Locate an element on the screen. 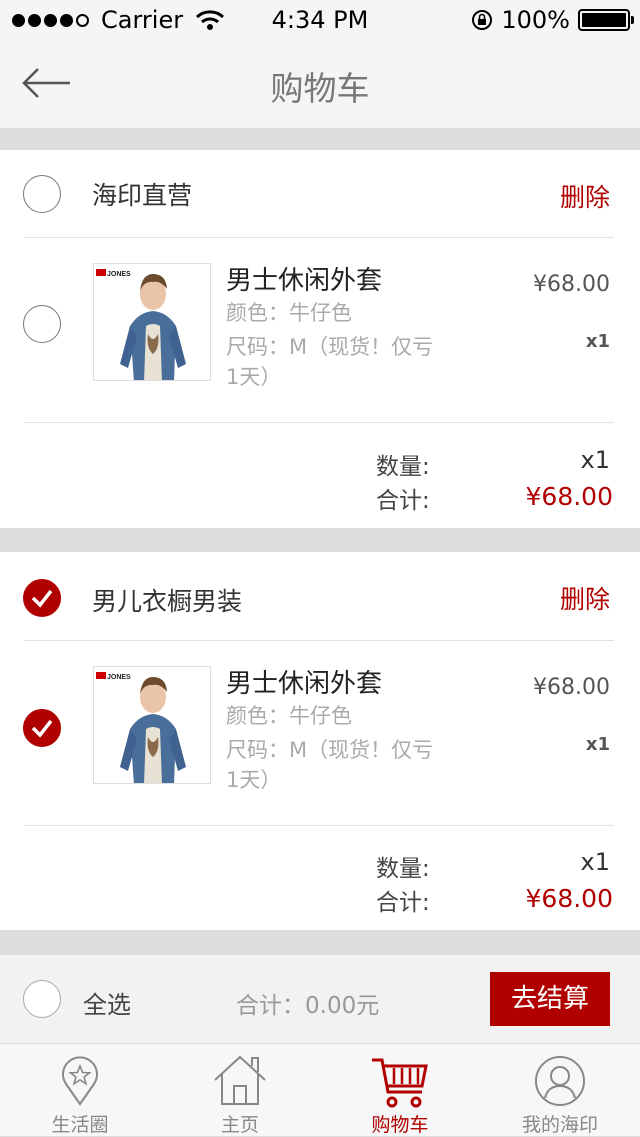 Image resolution: width=640 pixels, height=1137 pixels. checkout-button: 去结算 is located at coordinates (550, 999).